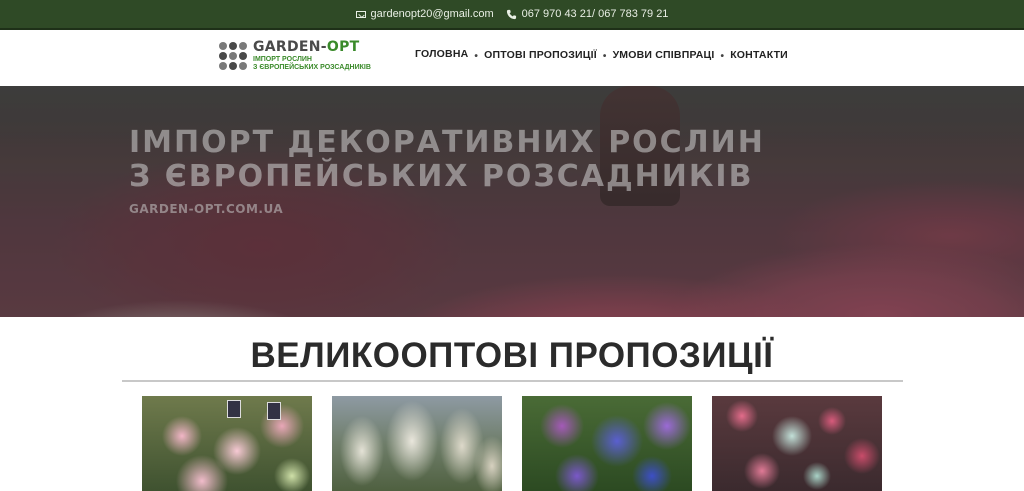 This screenshot has height=491, width=1024. I want to click on logo-subtitle: ІМПОРТ РОСЛИН З ЄВРОПЕЙСЬКИХ РОЗСАДНИКІВ, so click(312, 63).